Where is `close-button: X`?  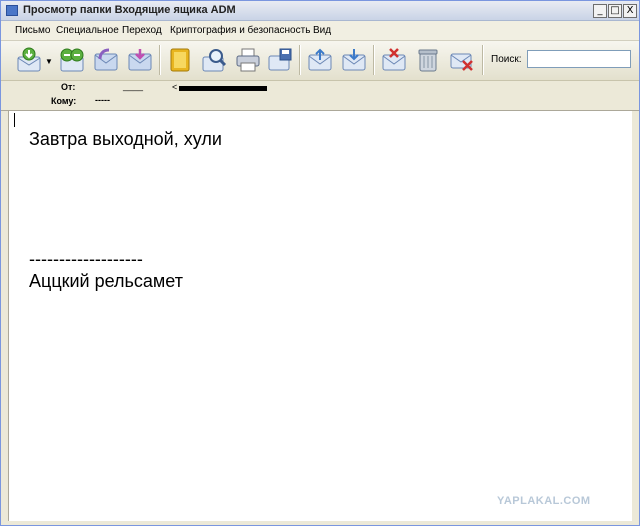 close-button: X is located at coordinates (630, 11).